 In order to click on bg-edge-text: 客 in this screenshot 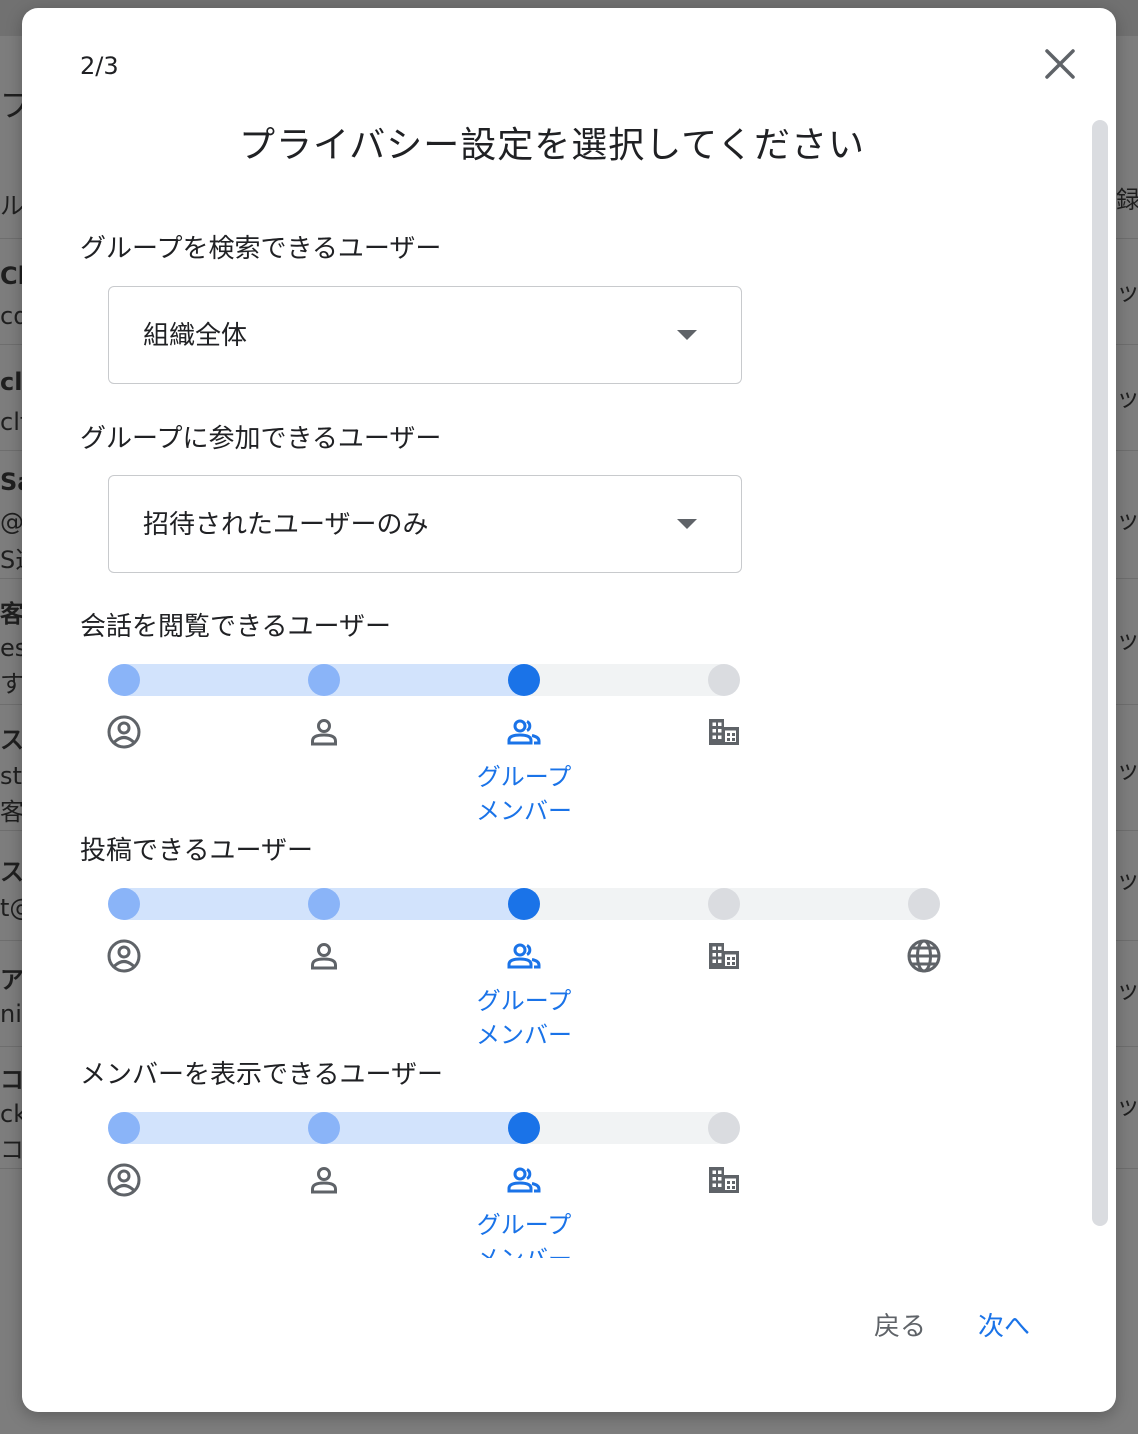, I will do `click(12, 614)`.